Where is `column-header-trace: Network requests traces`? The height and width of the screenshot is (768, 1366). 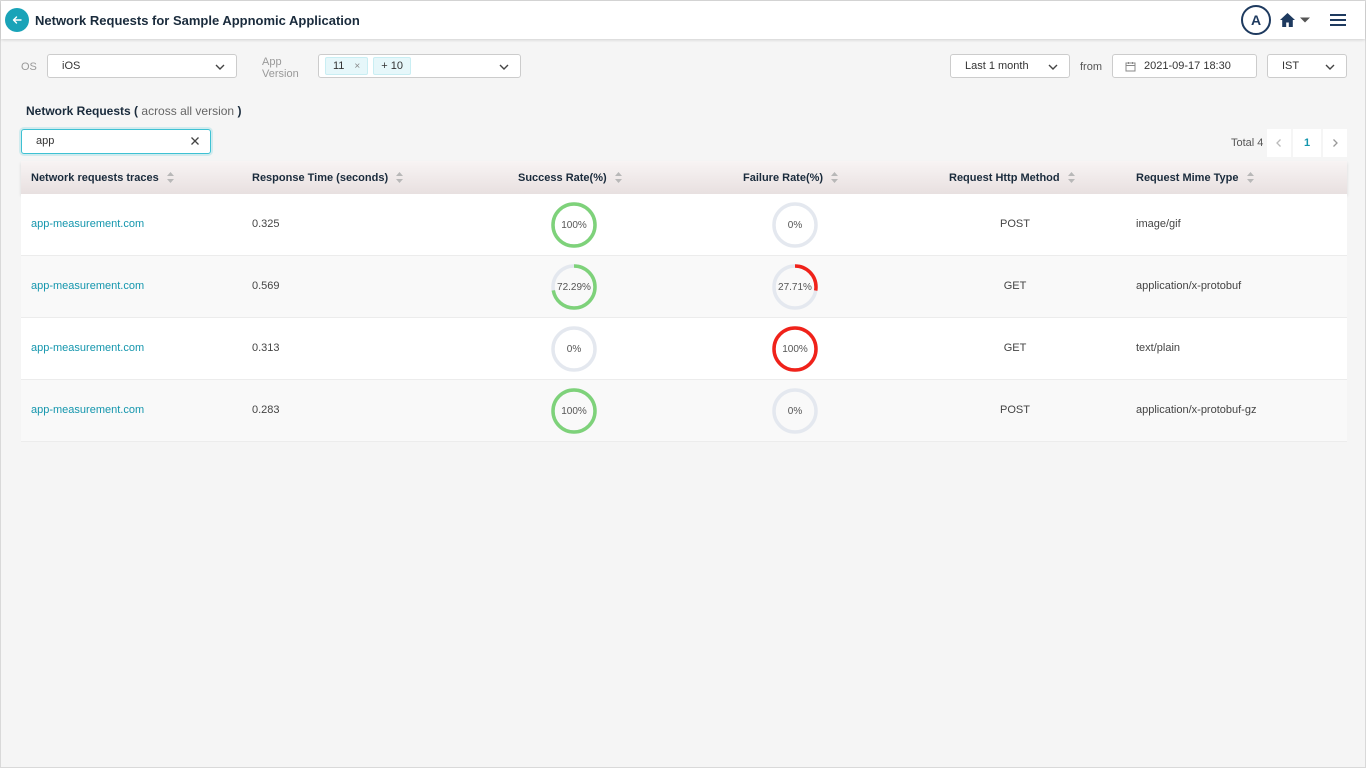
column-header-trace: Network requests traces is located at coordinates (103, 177).